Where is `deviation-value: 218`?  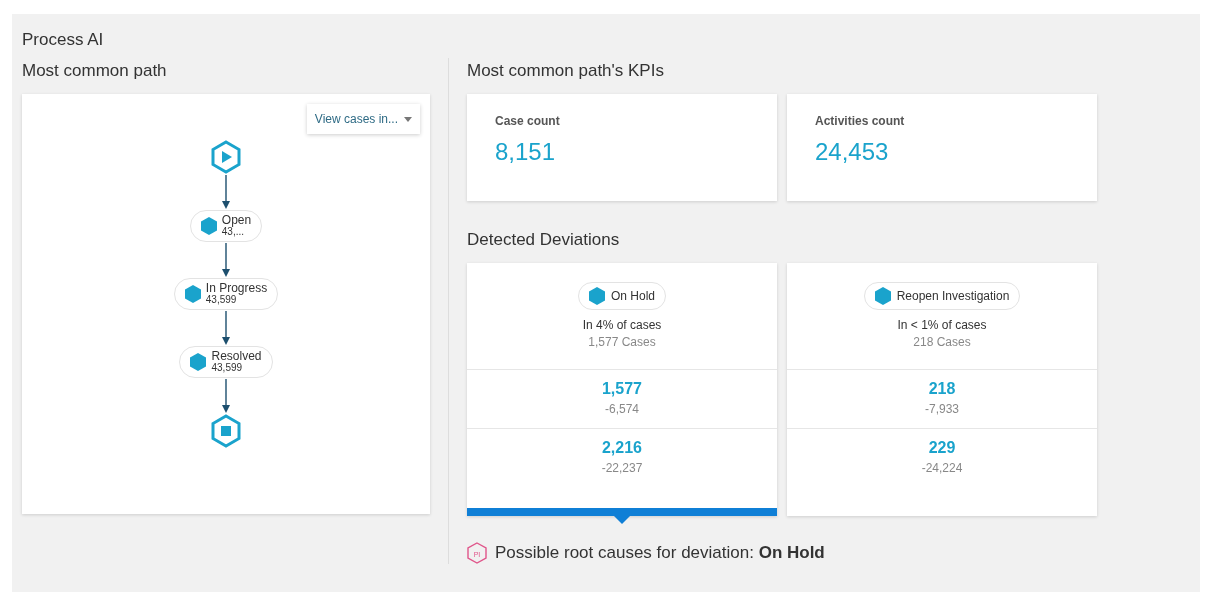
deviation-value: 218 is located at coordinates (942, 389).